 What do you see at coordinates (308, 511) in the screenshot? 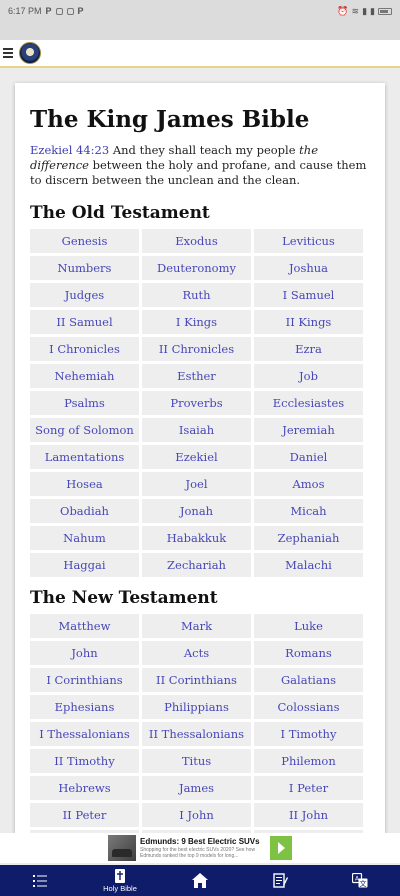
I see `book-micah: Micah` at bounding box center [308, 511].